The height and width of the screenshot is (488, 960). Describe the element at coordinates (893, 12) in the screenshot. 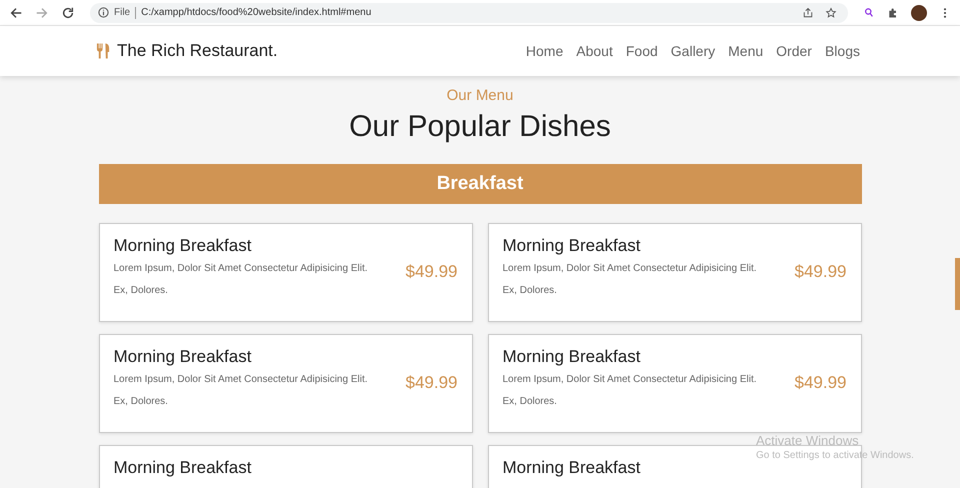

I see `puzzle-icon` at that location.